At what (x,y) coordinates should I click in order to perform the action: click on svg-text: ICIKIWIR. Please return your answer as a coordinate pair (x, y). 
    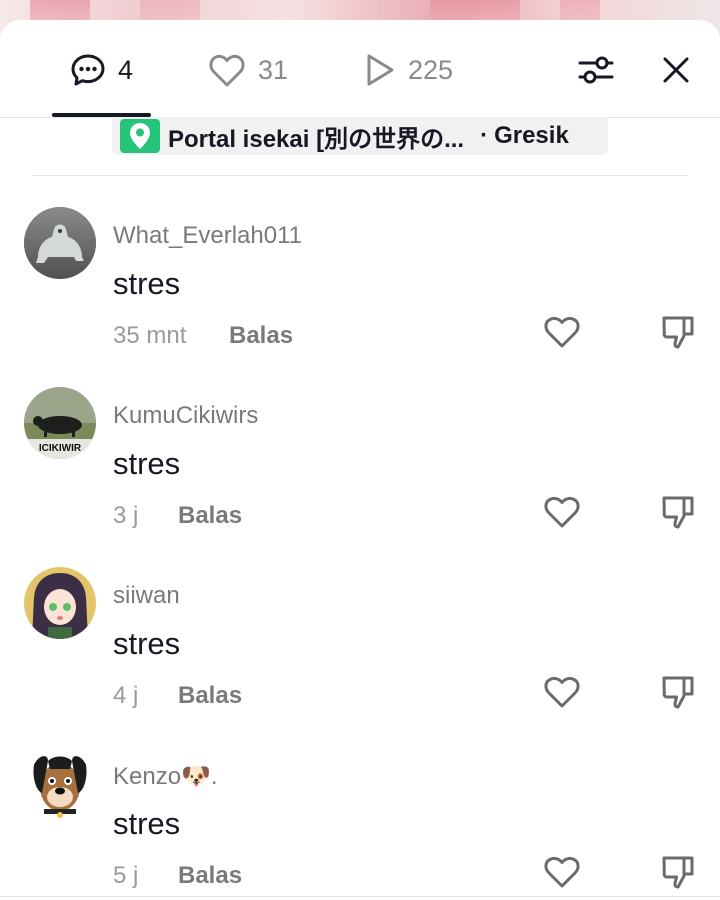
    Looking at the image, I should click on (60, 448).